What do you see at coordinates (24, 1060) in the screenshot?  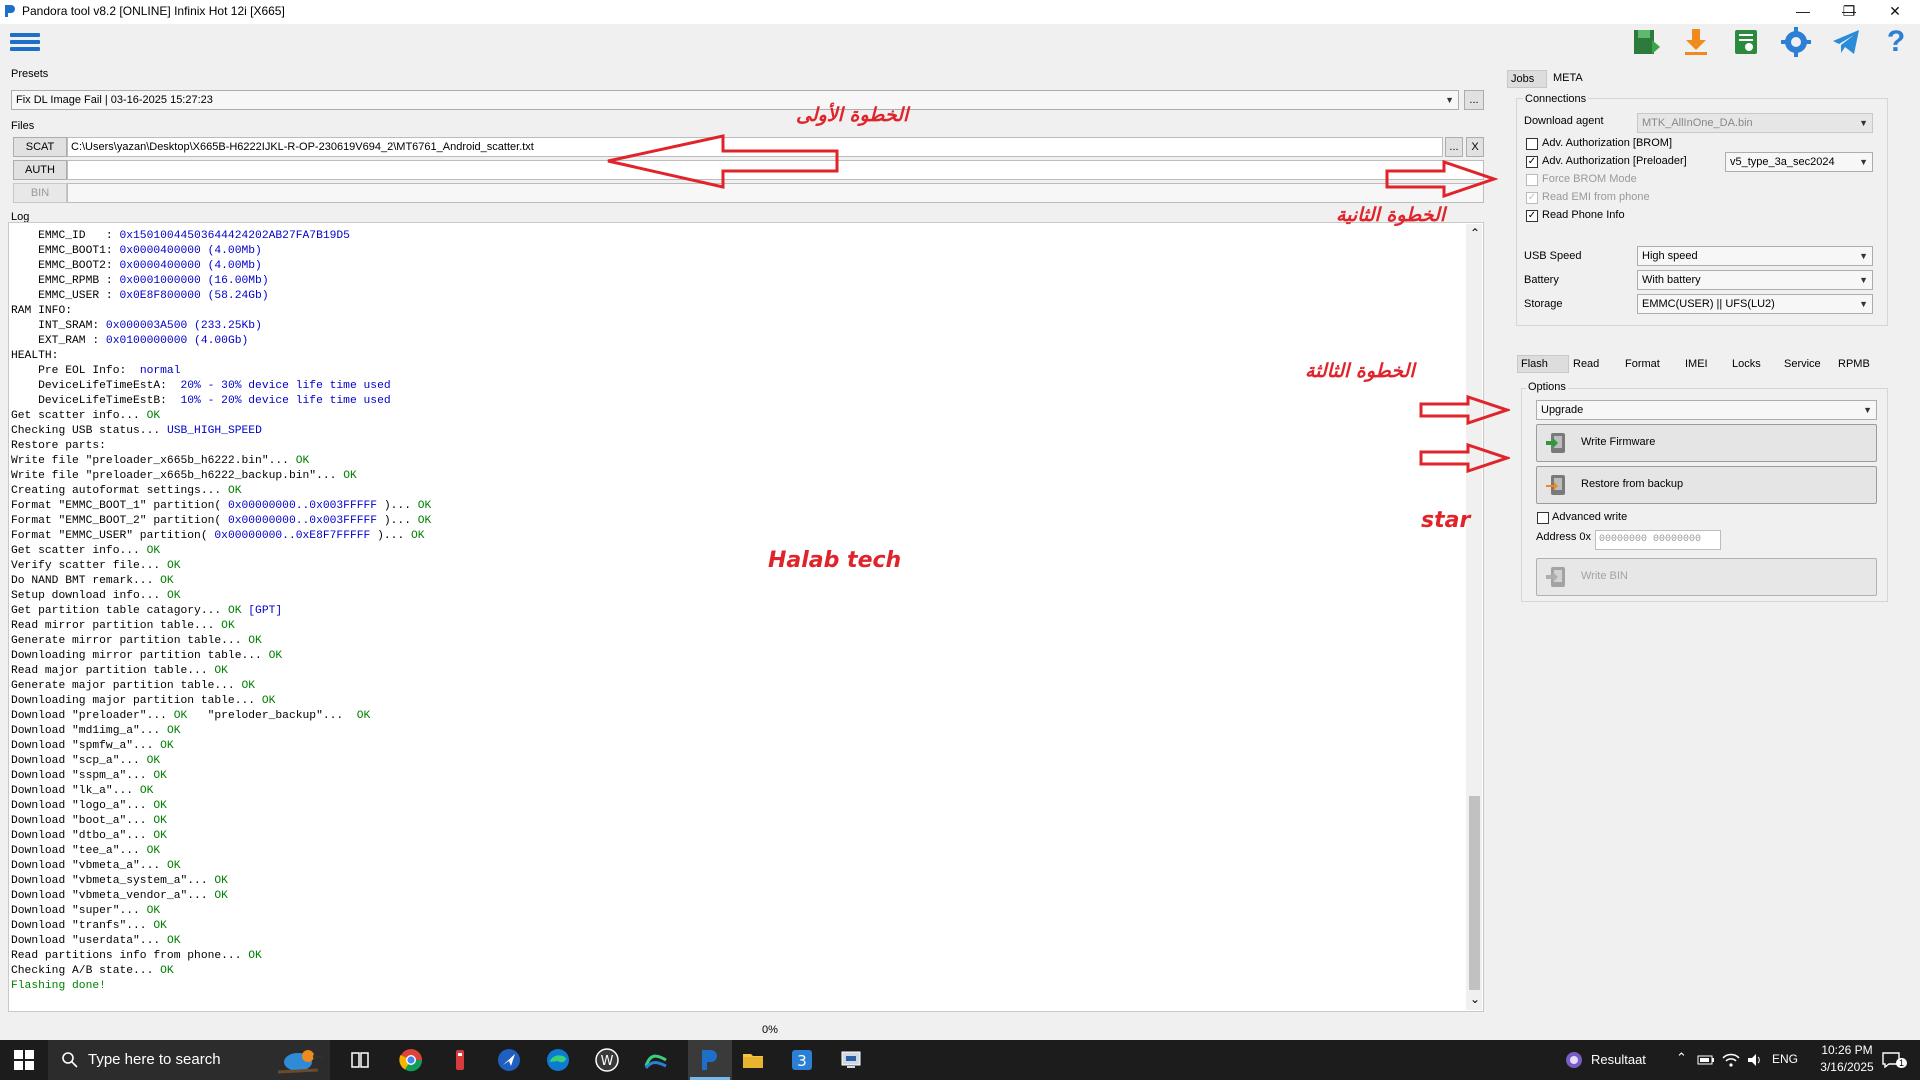 I see `windows-start-icon` at bounding box center [24, 1060].